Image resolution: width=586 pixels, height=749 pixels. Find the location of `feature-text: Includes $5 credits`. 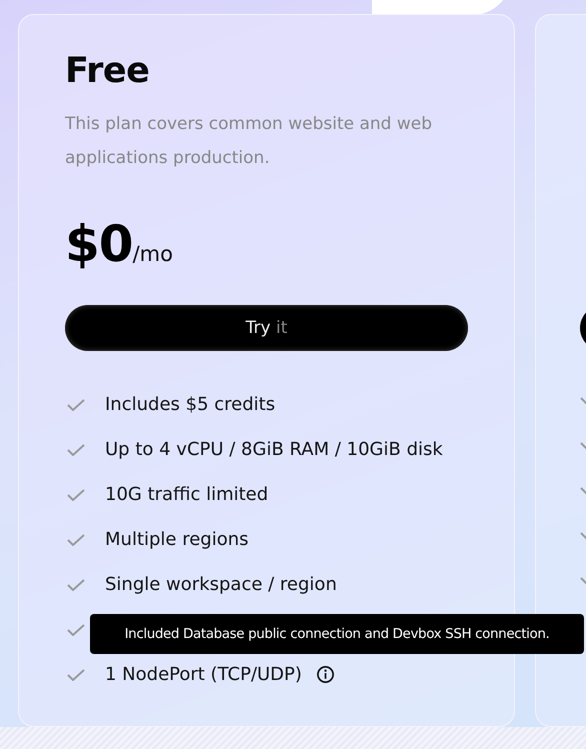

feature-text: Includes $5 credits is located at coordinates (190, 404).